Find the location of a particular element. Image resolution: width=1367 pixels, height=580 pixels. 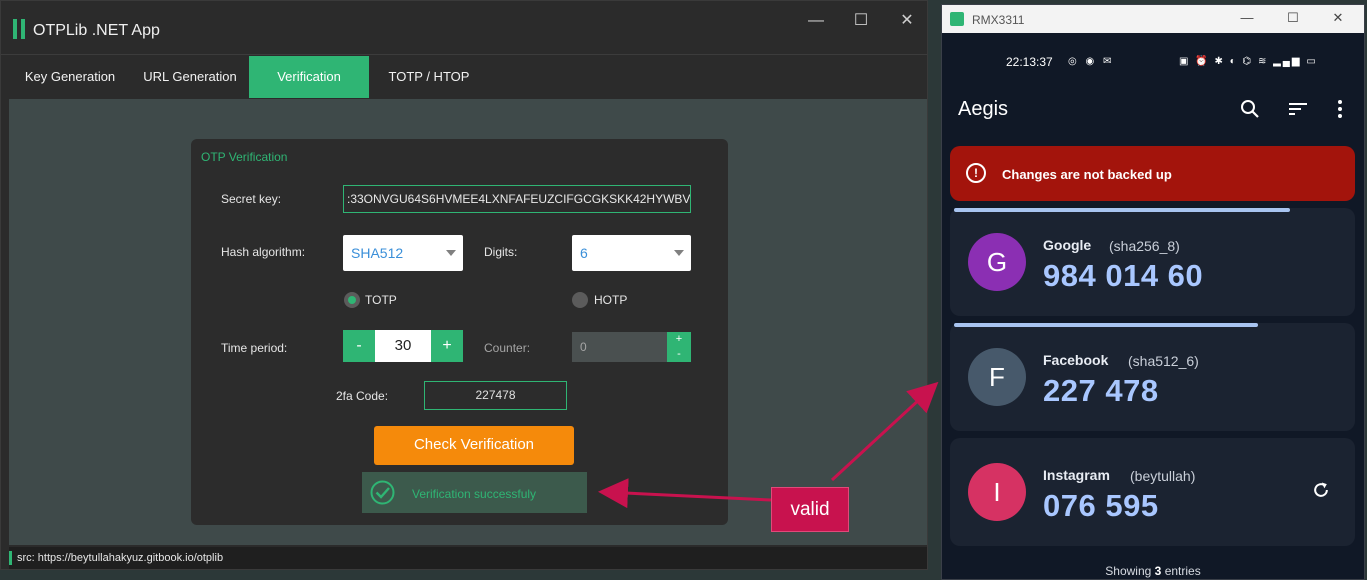

verification-result: Verification successfuly is located at coordinates (474, 492).